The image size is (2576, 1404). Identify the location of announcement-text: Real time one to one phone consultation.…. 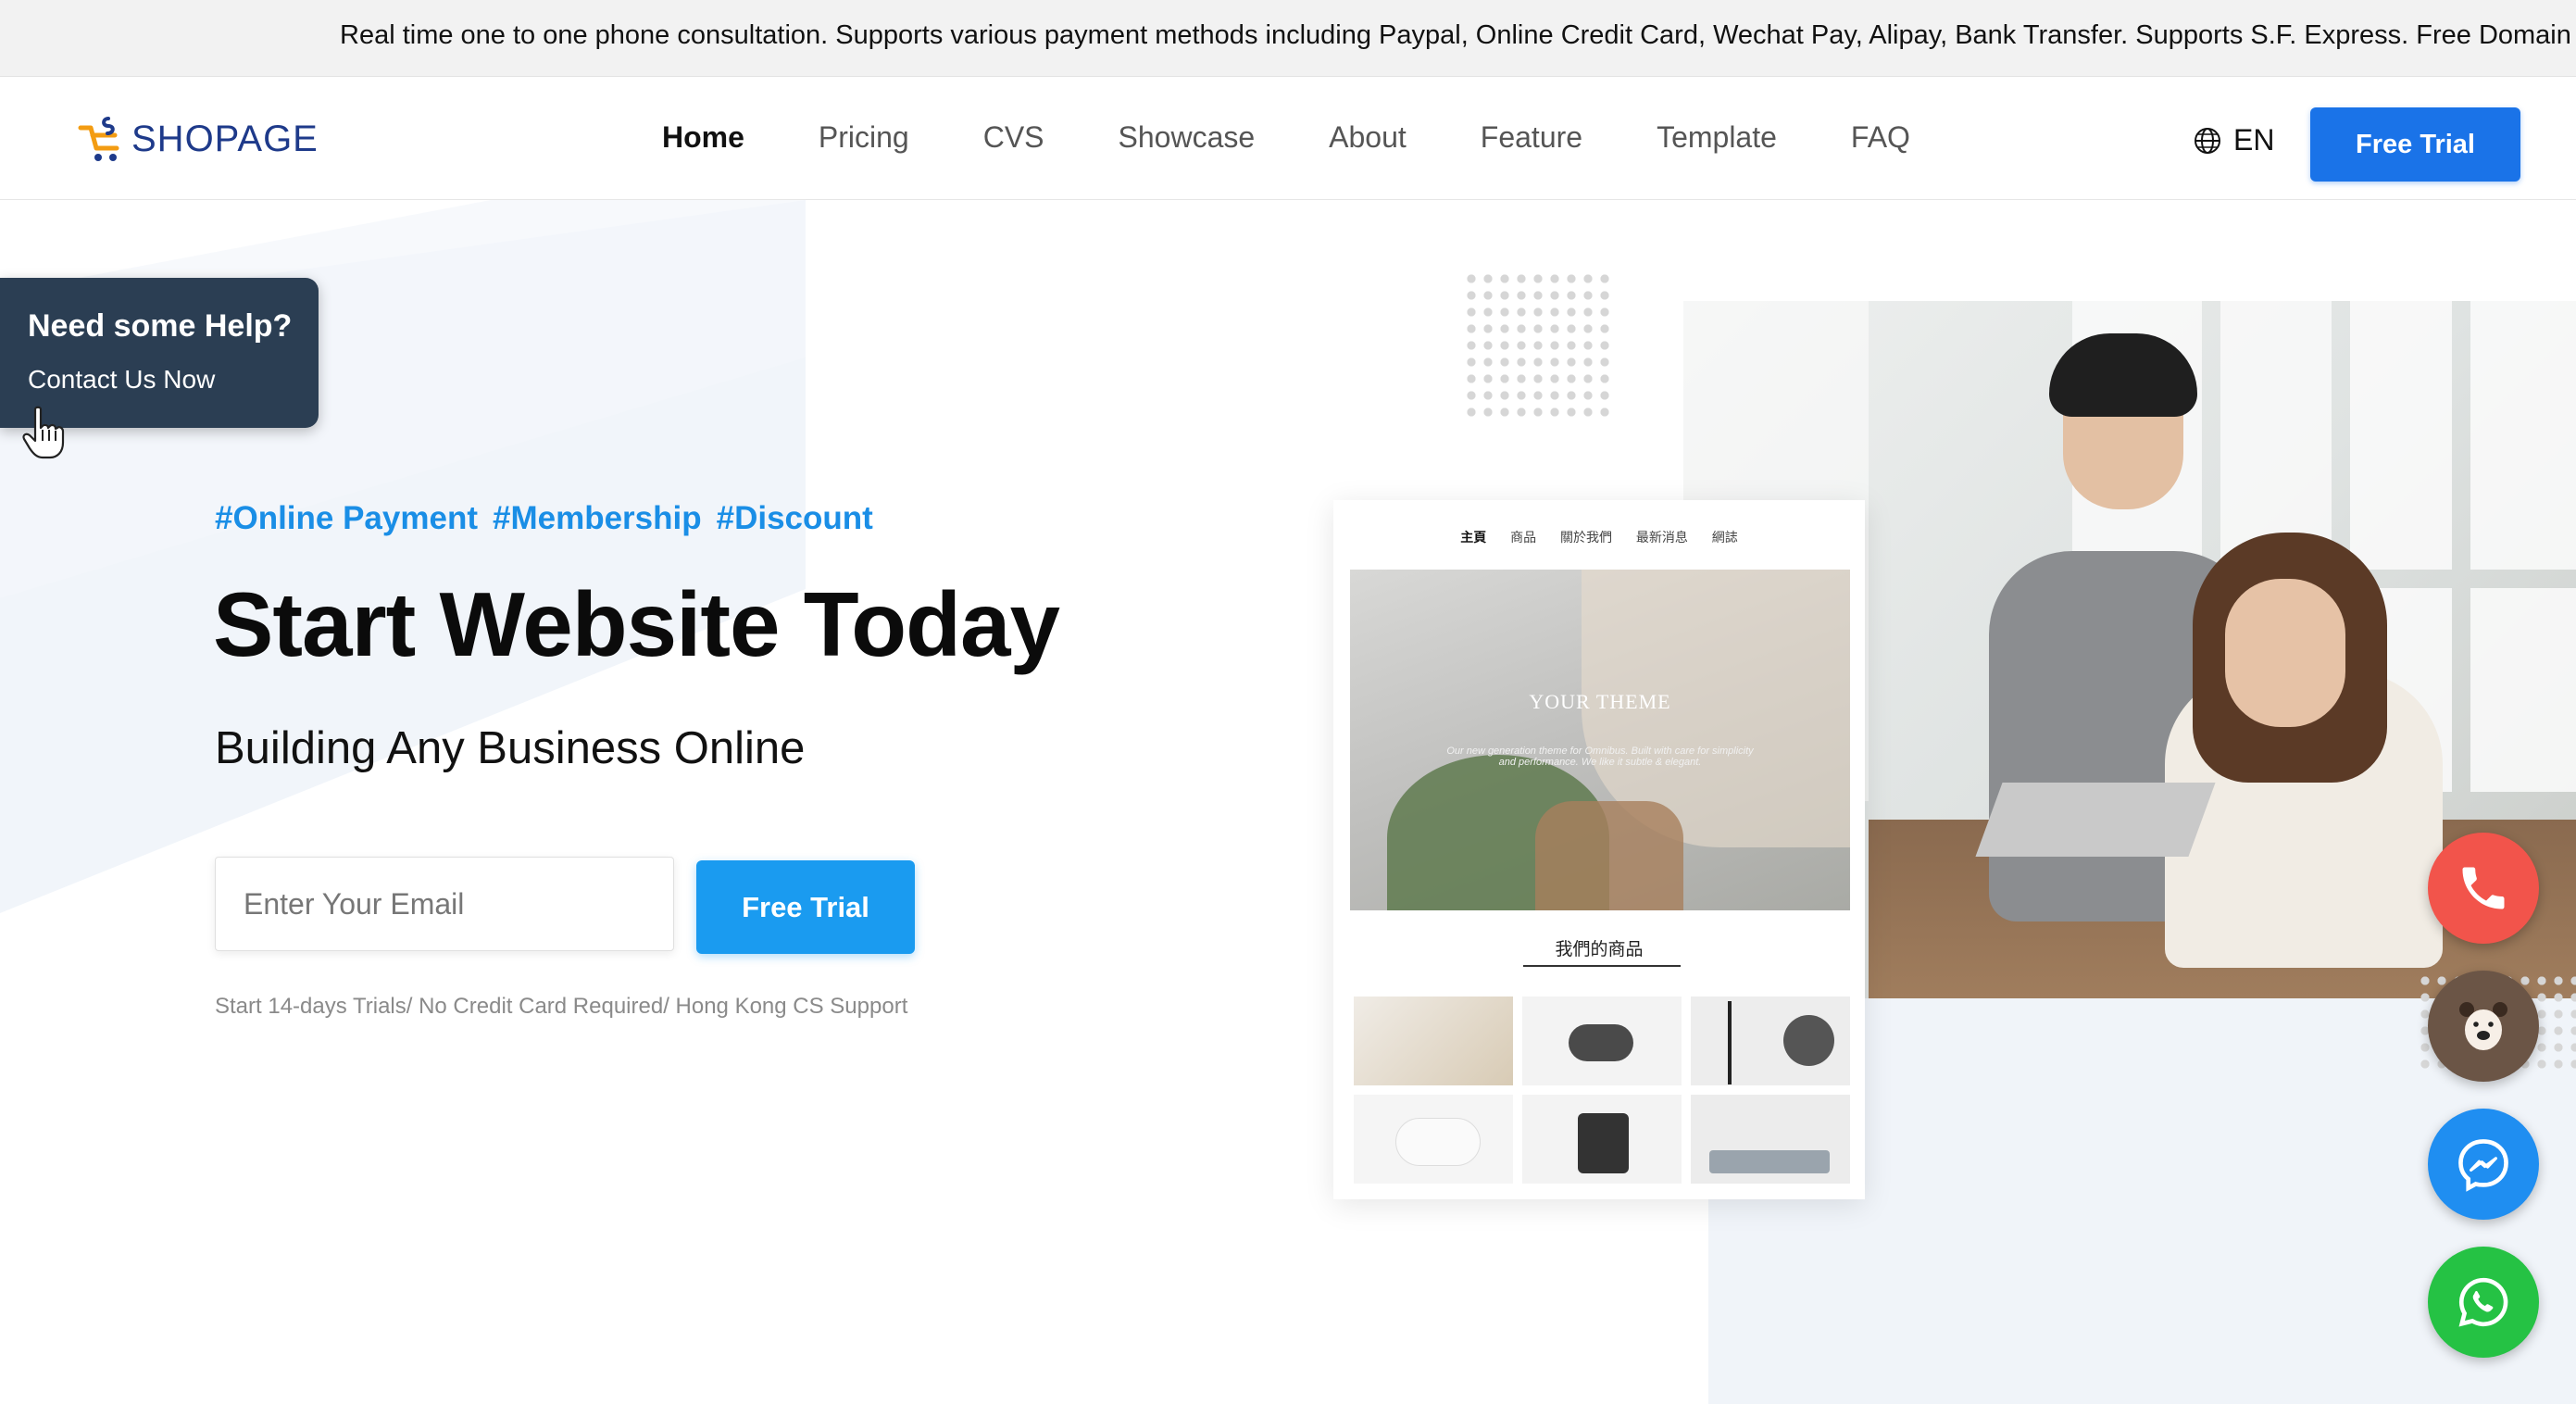
(1458, 35).